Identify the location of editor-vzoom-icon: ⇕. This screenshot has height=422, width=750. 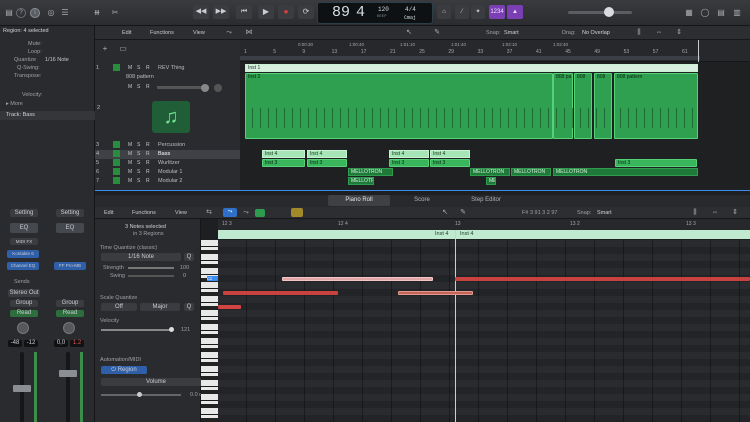
(735, 213).